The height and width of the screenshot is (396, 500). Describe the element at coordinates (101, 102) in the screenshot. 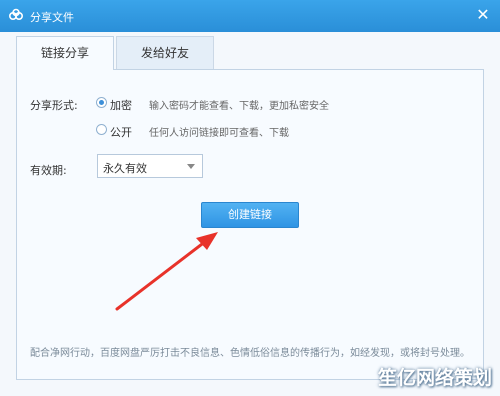

I see `radio-encrypted` at that location.